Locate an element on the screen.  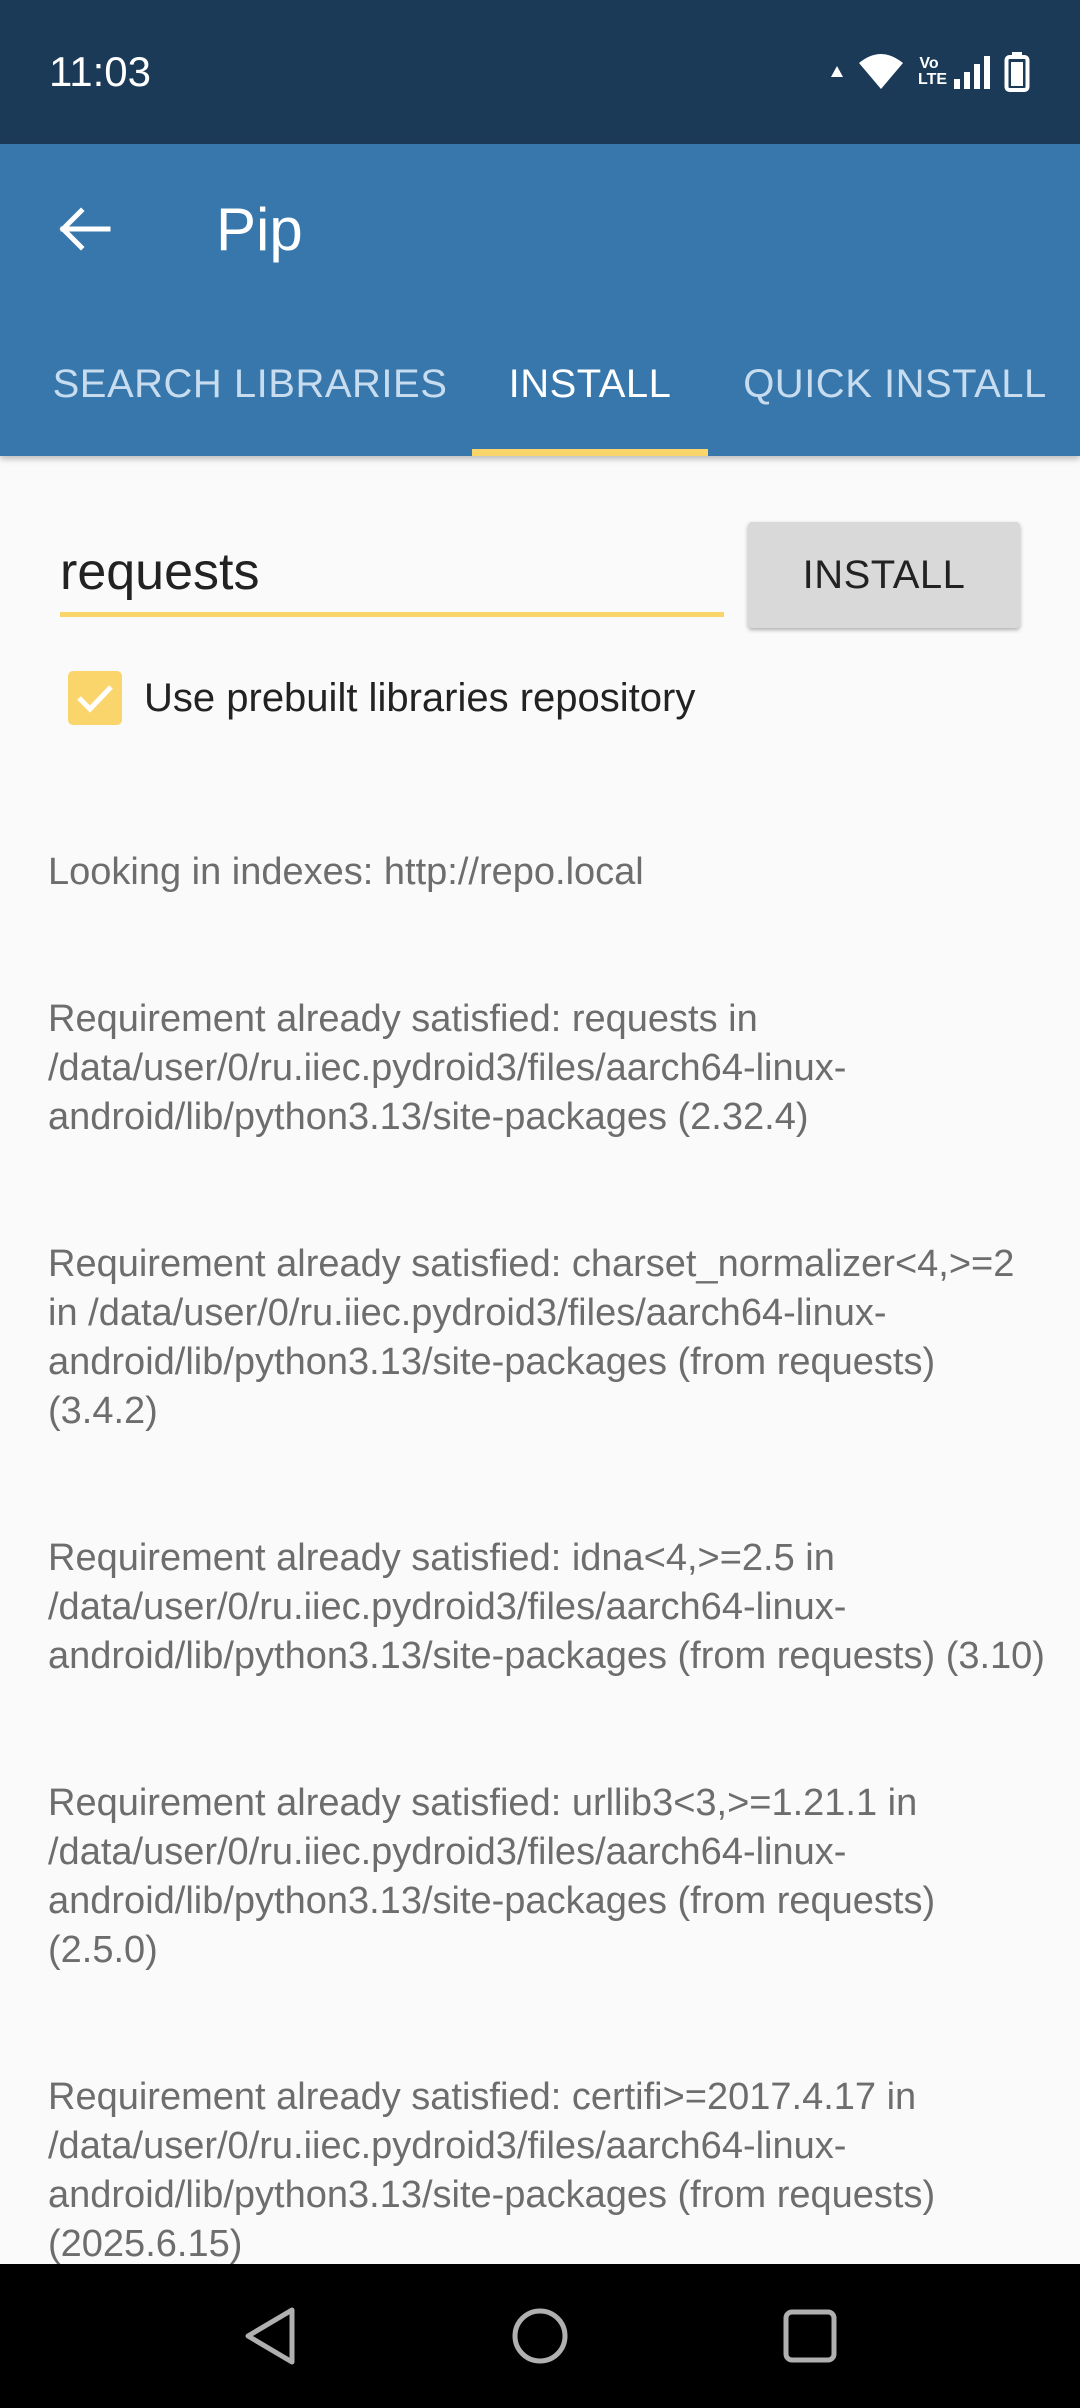
log-line: Looking in indexes: http://repo.local is located at coordinates (346, 872).